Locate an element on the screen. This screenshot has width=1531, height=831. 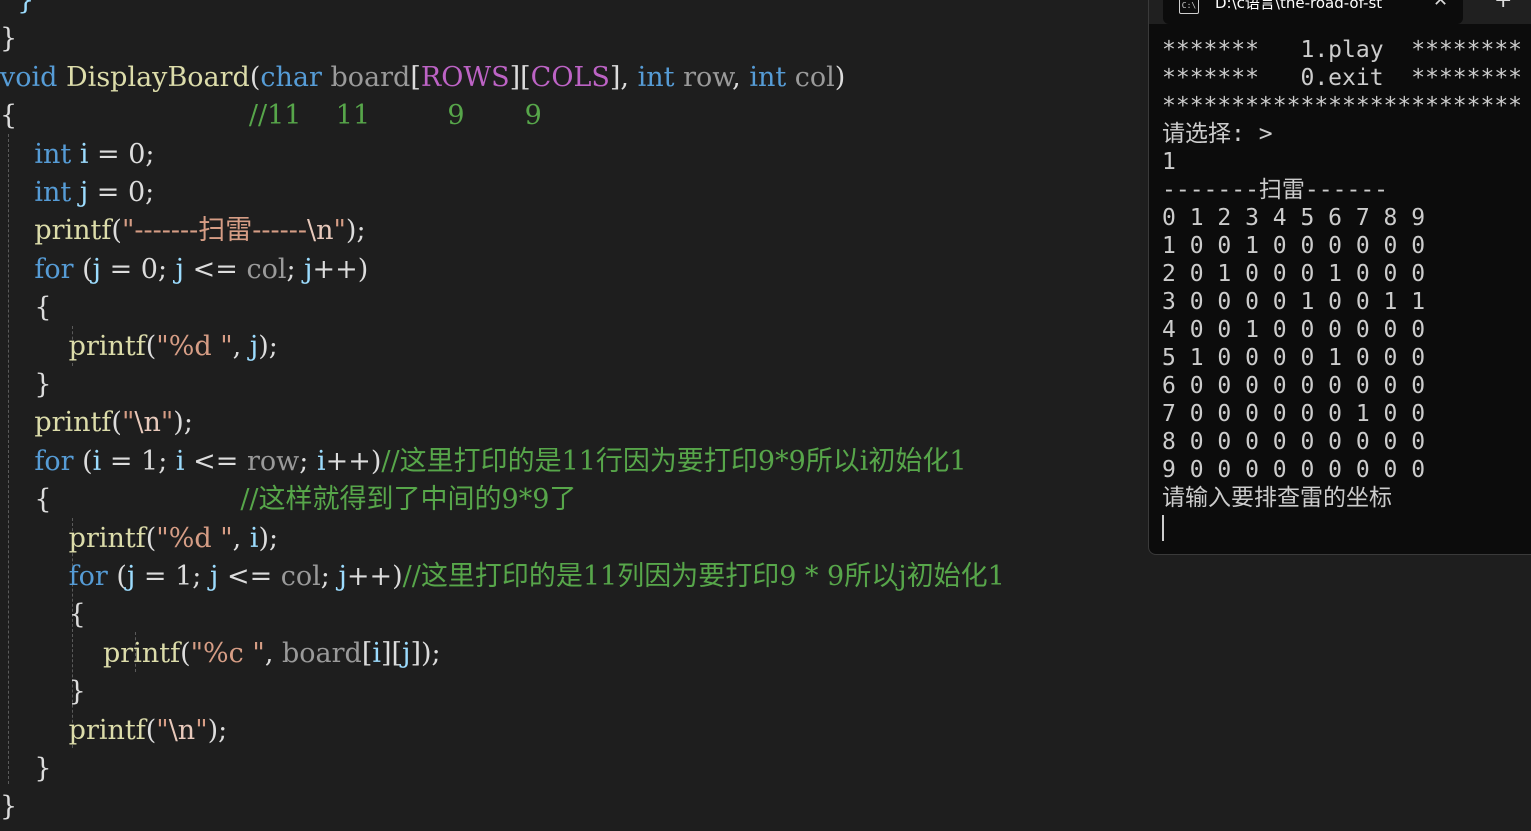
terminal-line: 0 1 2 3 4 5 6 7 8 9 is located at coordinates (1294, 218).